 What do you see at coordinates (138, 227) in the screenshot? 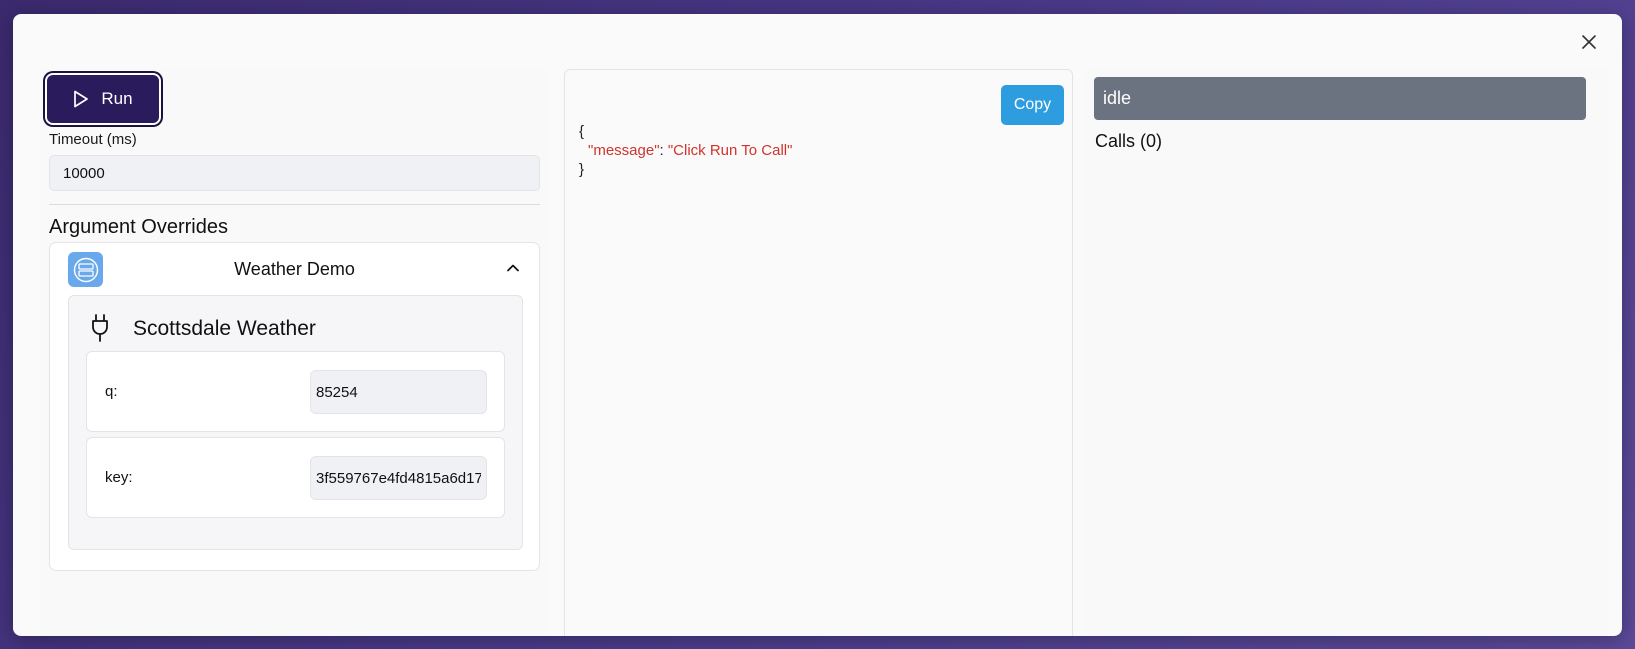
I see `argument-overrides-title: Argument Overrides` at bounding box center [138, 227].